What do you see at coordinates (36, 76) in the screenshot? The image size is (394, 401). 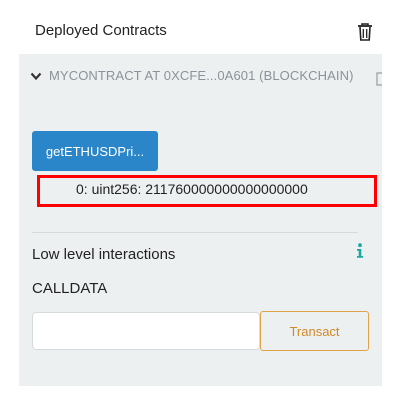 I see `chevron-down-icon` at bounding box center [36, 76].